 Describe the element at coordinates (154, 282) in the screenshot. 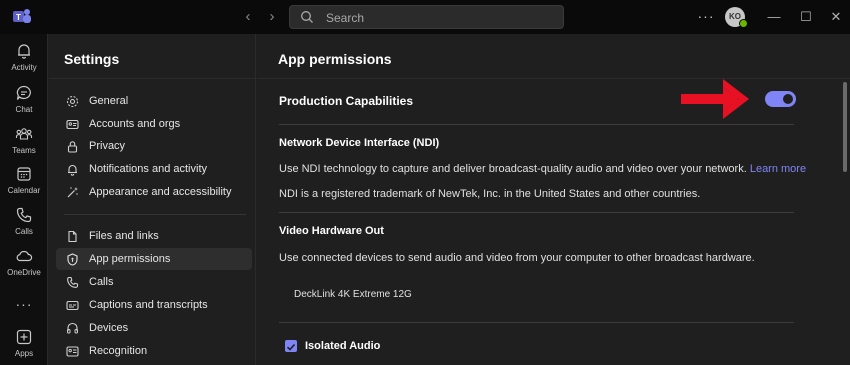

I see `settings-item-calls: Calls` at that location.